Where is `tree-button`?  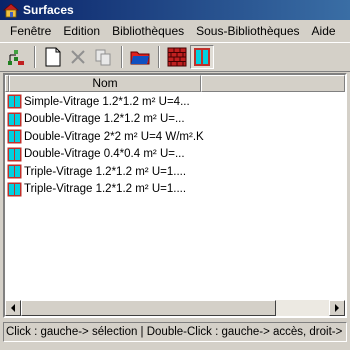
tree-button is located at coordinates (16, 57).